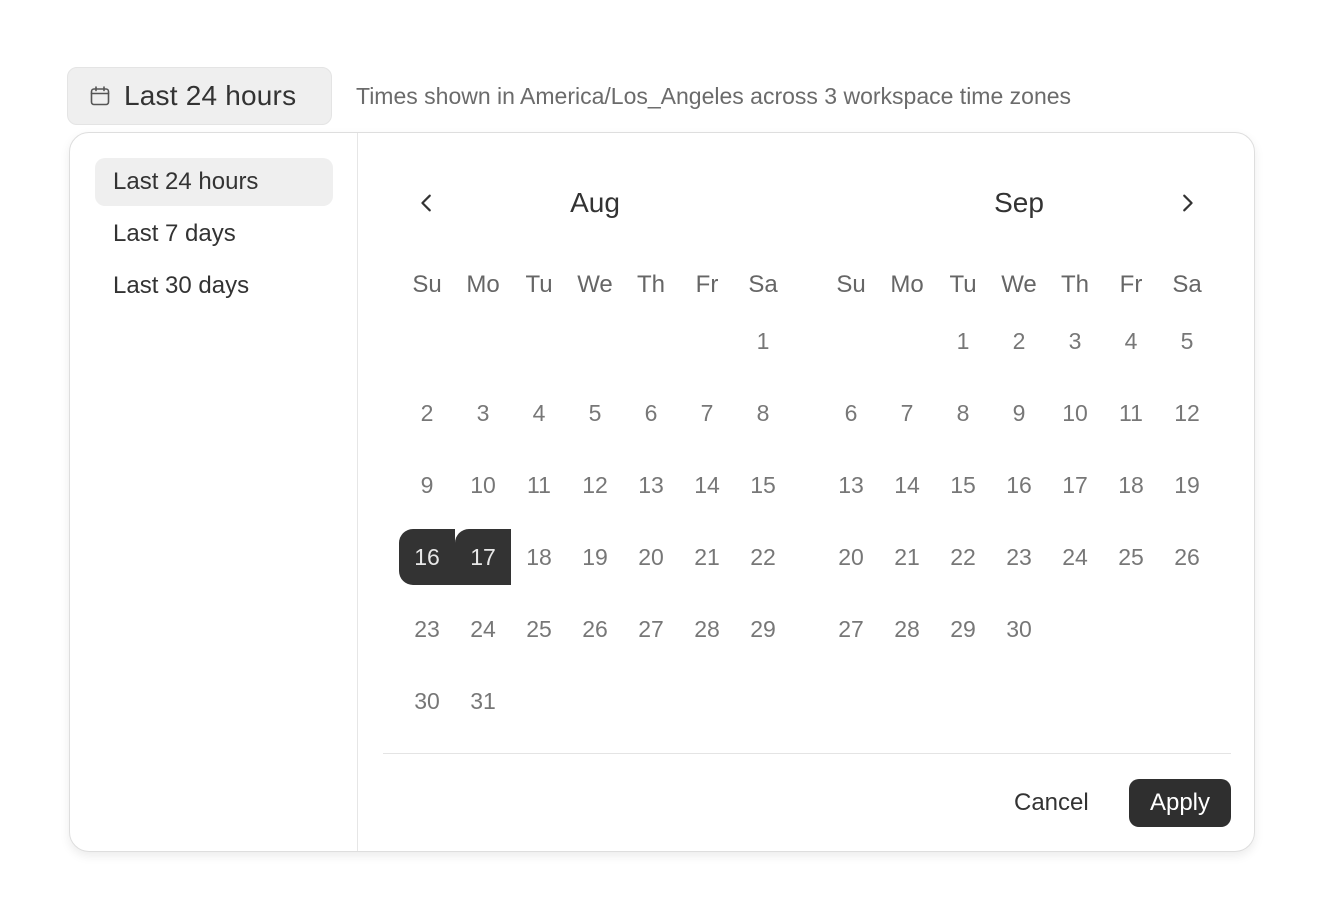 Image resolution: width=1324 pixels, height=920 pixels. What do you see at coordinates (1131, 413) in the screenshot?
I see `day-cell-sep-11: 11` at bounding box center [1131, 413].